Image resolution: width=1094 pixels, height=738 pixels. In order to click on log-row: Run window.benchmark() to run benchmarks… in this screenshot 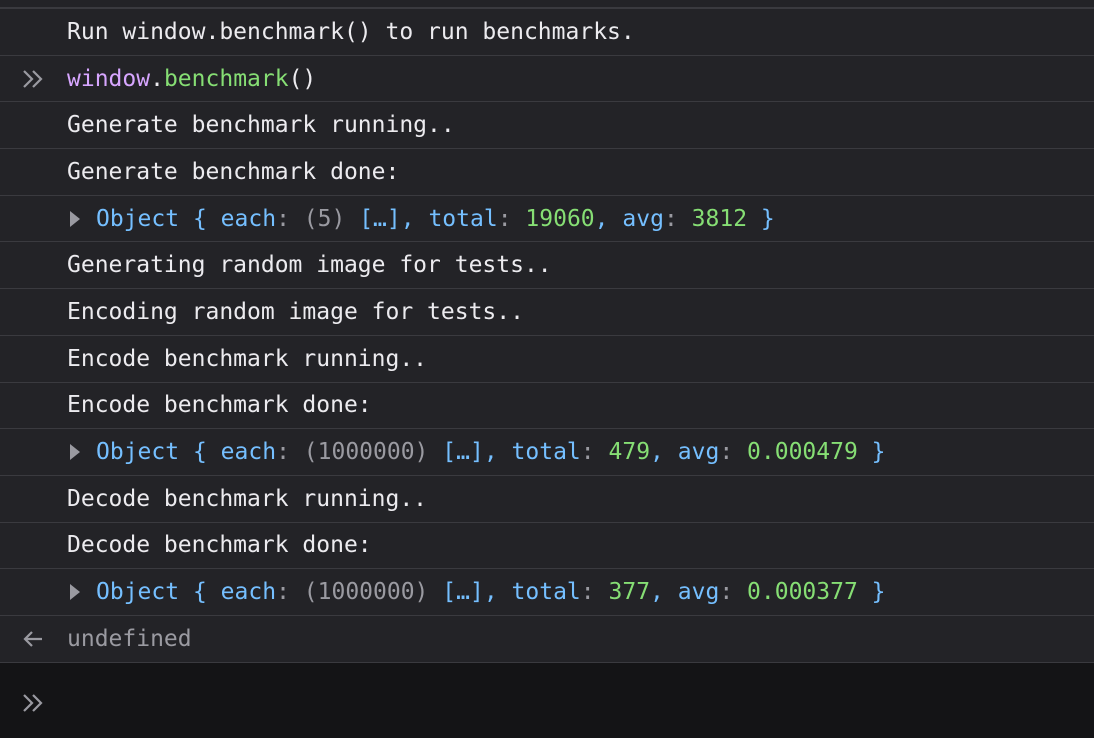, I will do `click(547, 32)`.